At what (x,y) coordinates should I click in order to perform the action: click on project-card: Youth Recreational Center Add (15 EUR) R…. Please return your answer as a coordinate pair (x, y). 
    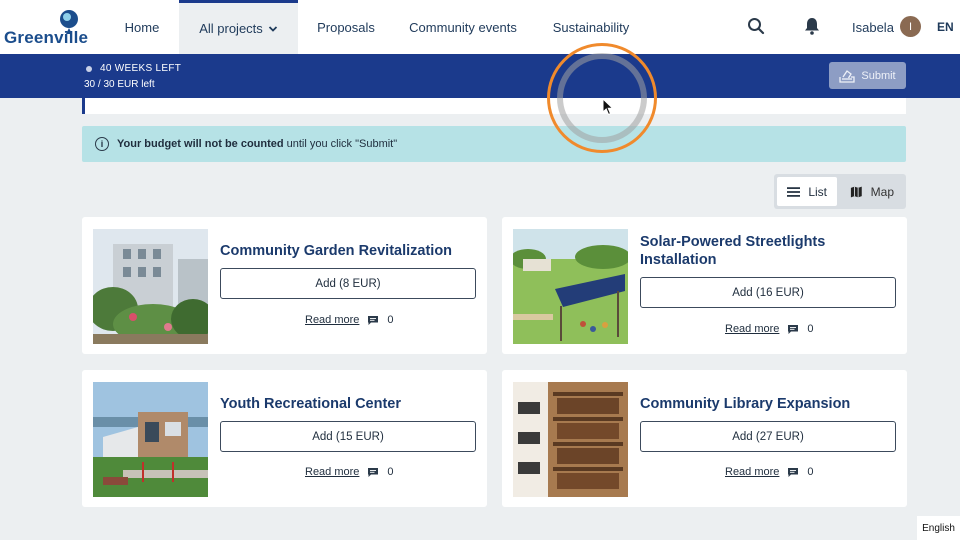
    Looking at the image, I should click on (284, 438).